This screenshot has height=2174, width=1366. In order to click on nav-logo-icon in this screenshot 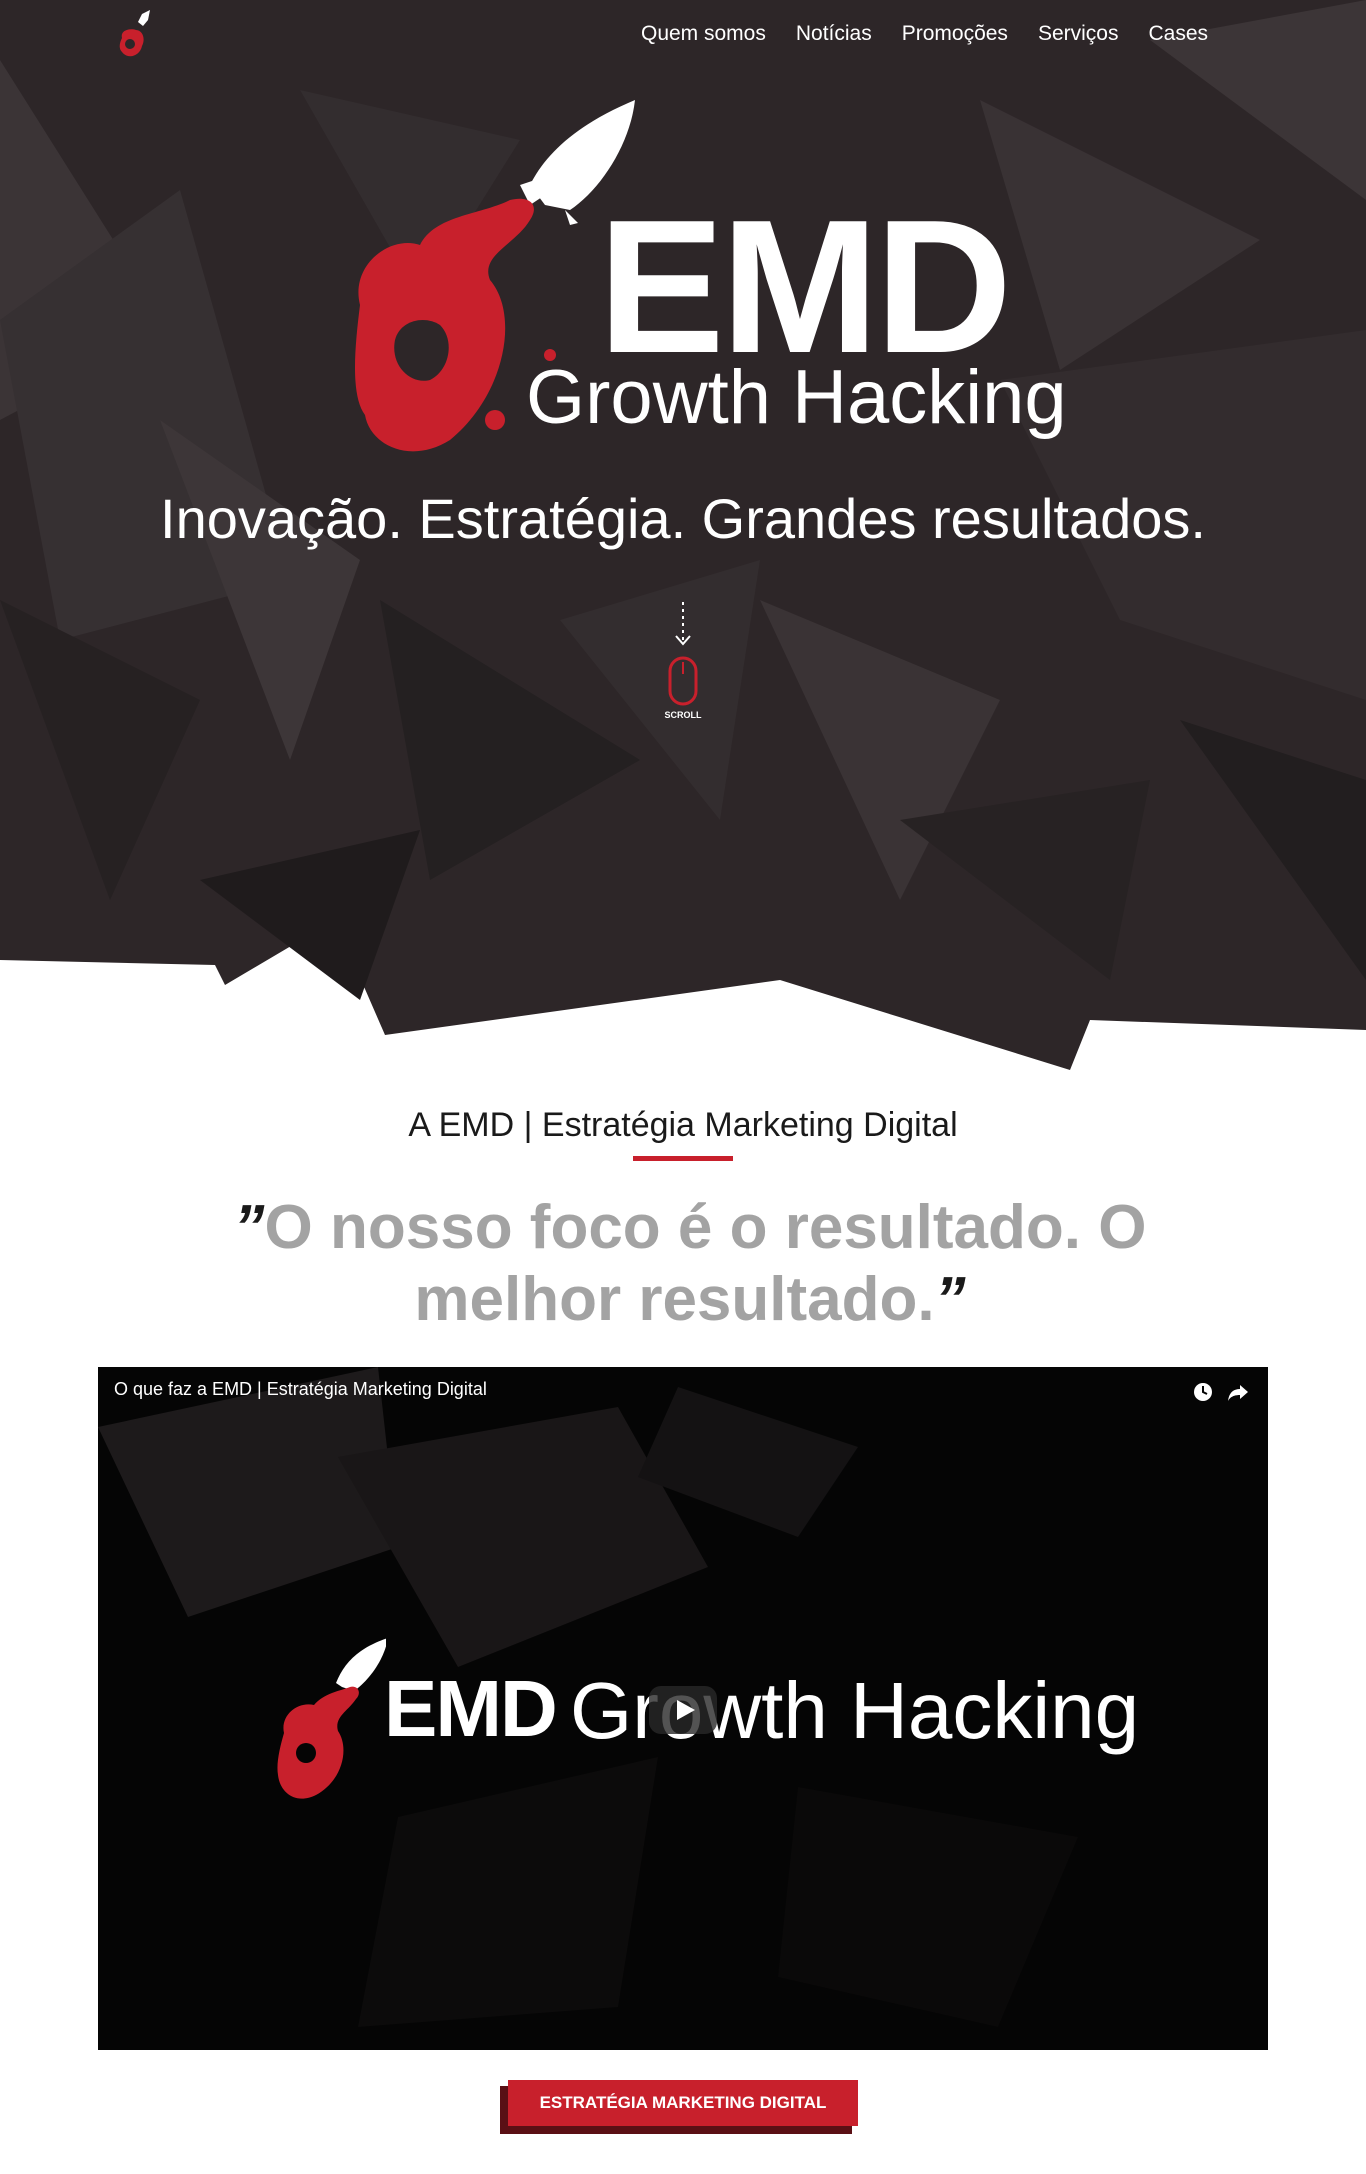, I will do `click(136, 37)`.